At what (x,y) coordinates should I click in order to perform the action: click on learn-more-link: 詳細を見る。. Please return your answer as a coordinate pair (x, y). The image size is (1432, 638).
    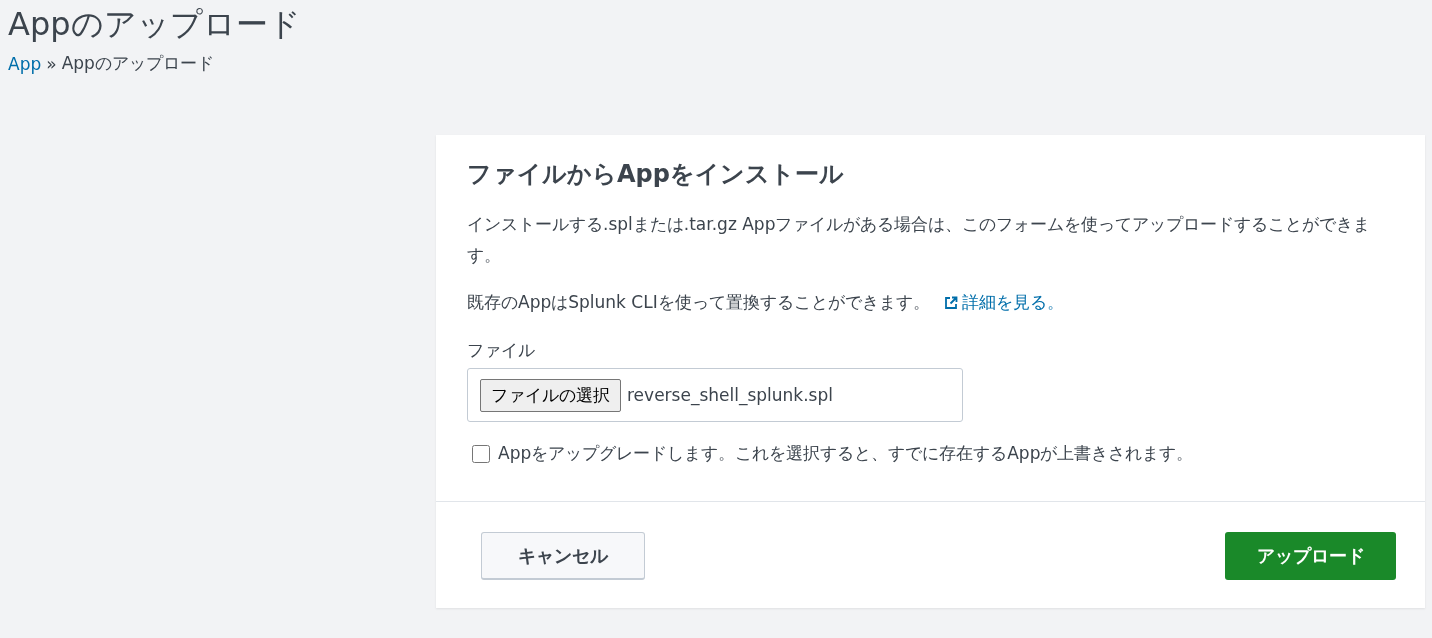
    Looking at the image, I should click on (1003, 302).